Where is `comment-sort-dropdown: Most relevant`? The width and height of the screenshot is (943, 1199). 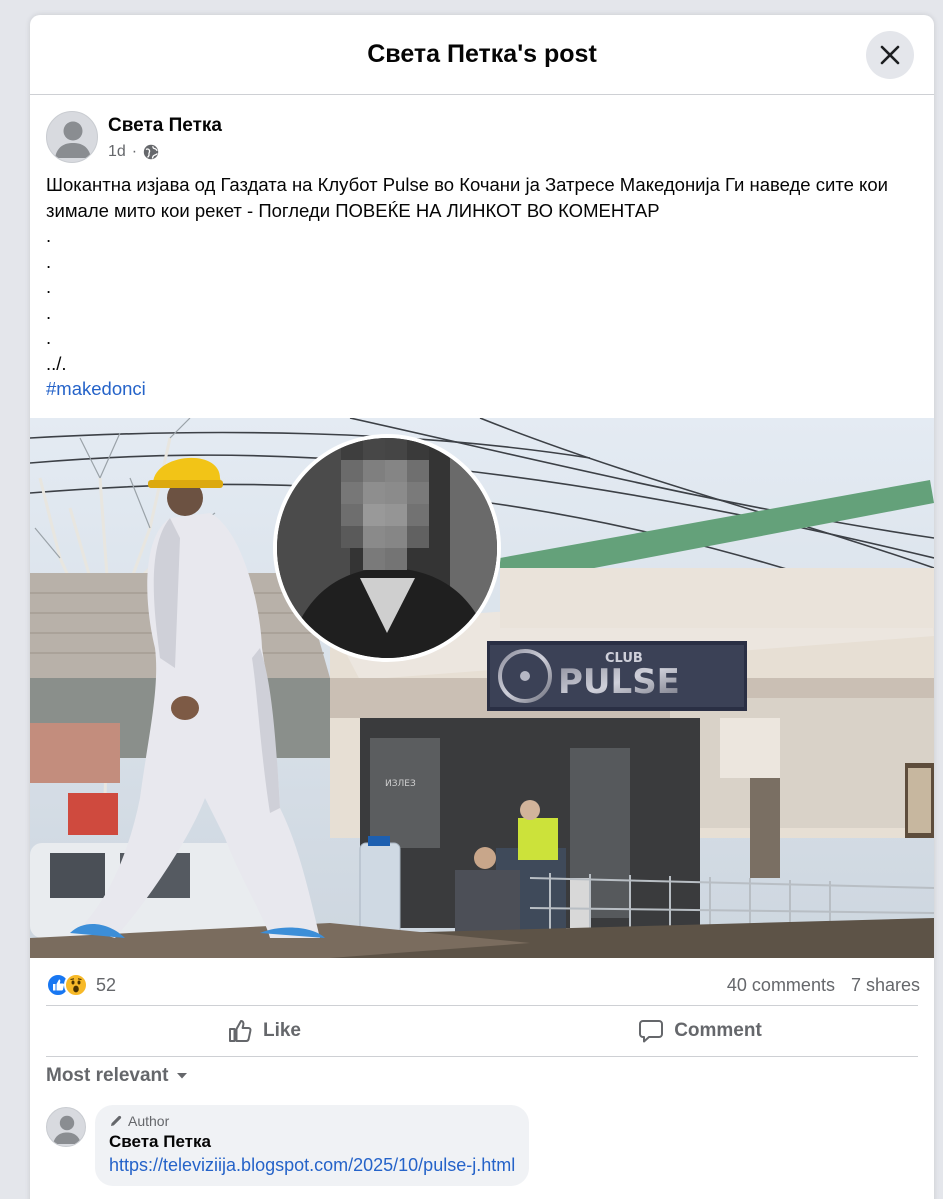 comment-sort-dropdown: Most relevant is located at coordinates (117, 1076).